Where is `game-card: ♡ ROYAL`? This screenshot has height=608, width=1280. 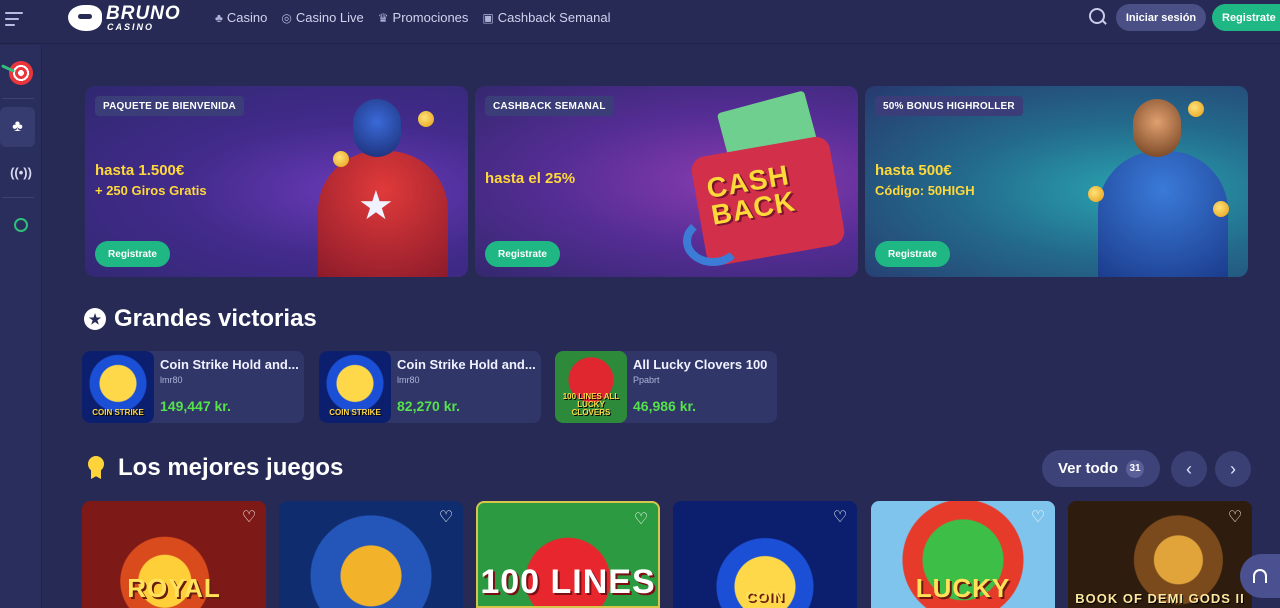 game-card: ♡ ROYAL is located at coordinates (174, 554).